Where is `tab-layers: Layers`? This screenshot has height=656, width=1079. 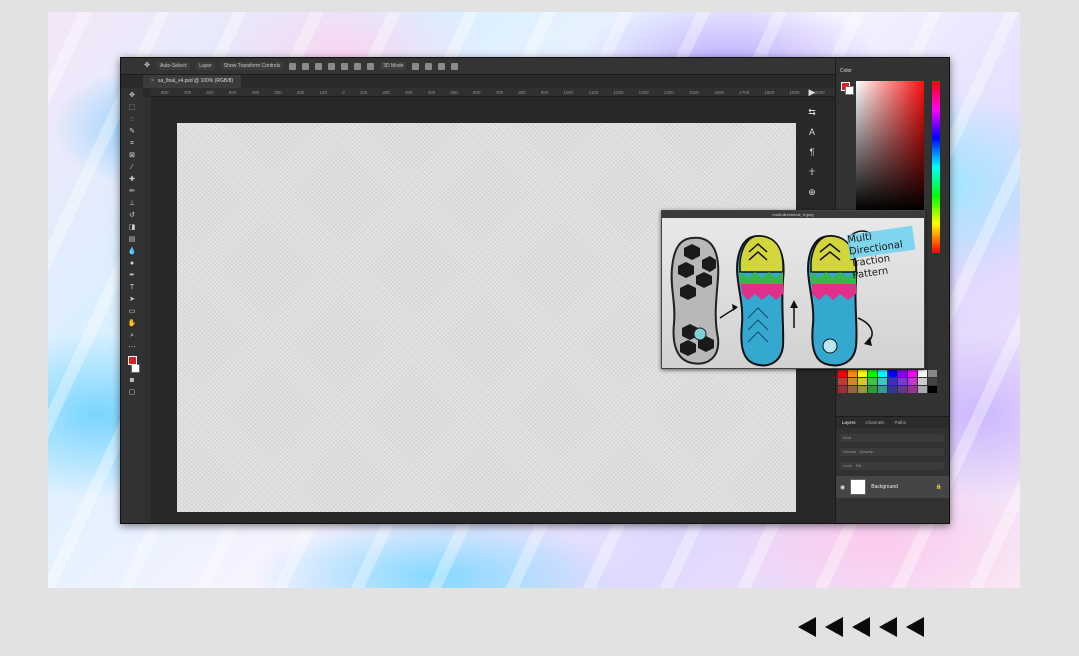 tab-layers: Layers is located at coordinates (849, 422).